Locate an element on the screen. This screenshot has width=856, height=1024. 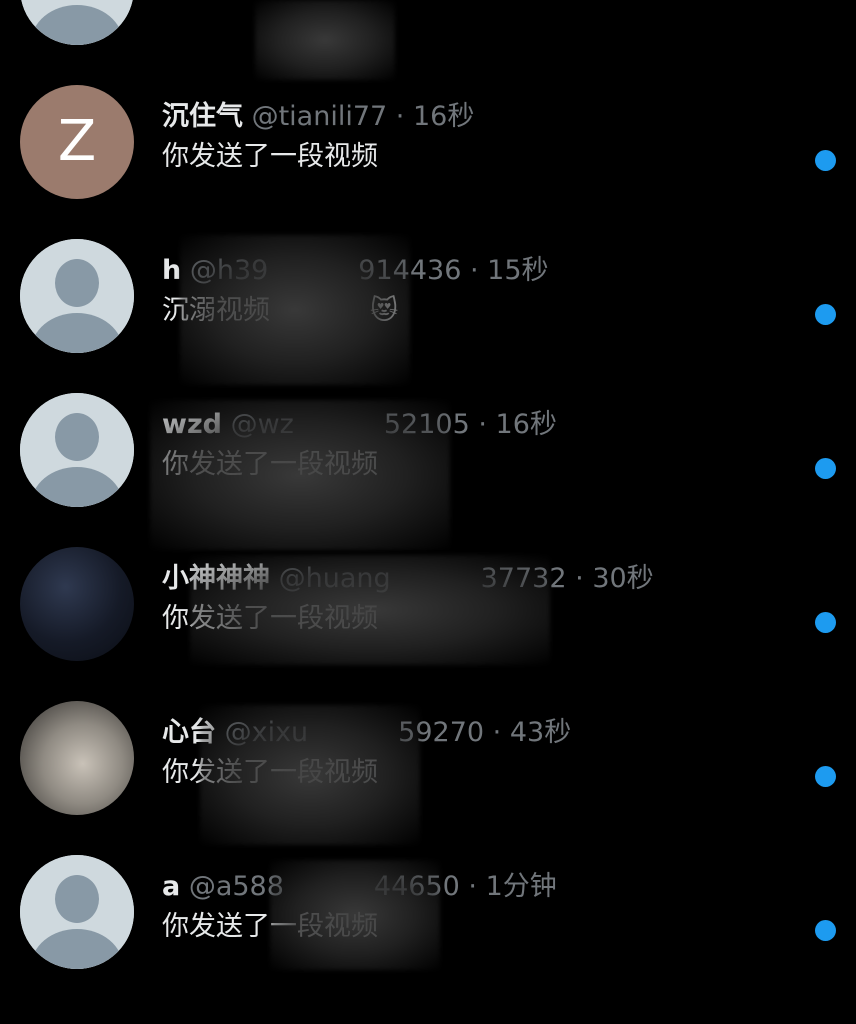
heart-eyes-cat-emoji-icon: 😻 is located at coordinates (384, 310).